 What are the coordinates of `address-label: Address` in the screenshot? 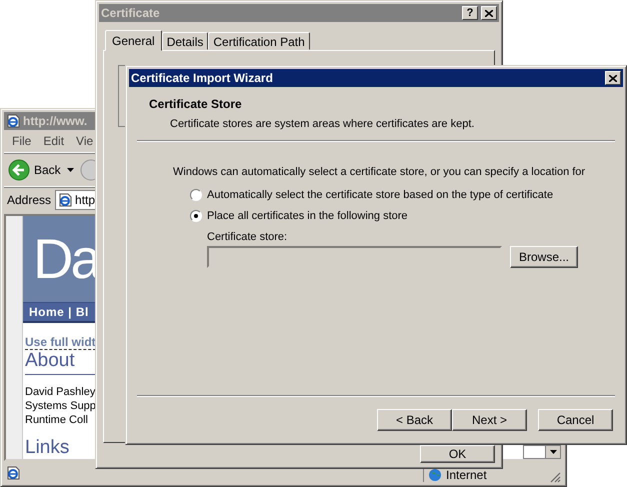 It's located at (29, 200).